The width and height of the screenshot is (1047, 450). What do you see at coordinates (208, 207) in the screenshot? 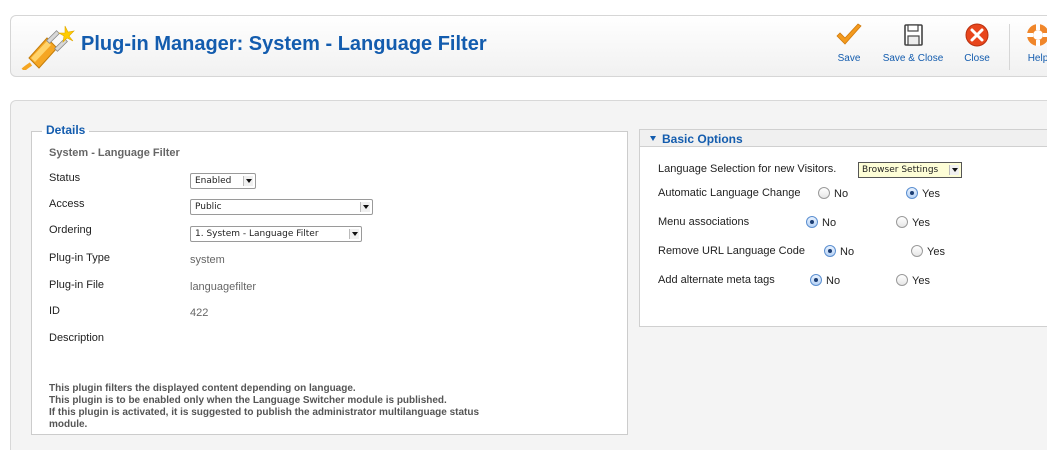
I see `access-value: Public` at bounding box center [208, 207].